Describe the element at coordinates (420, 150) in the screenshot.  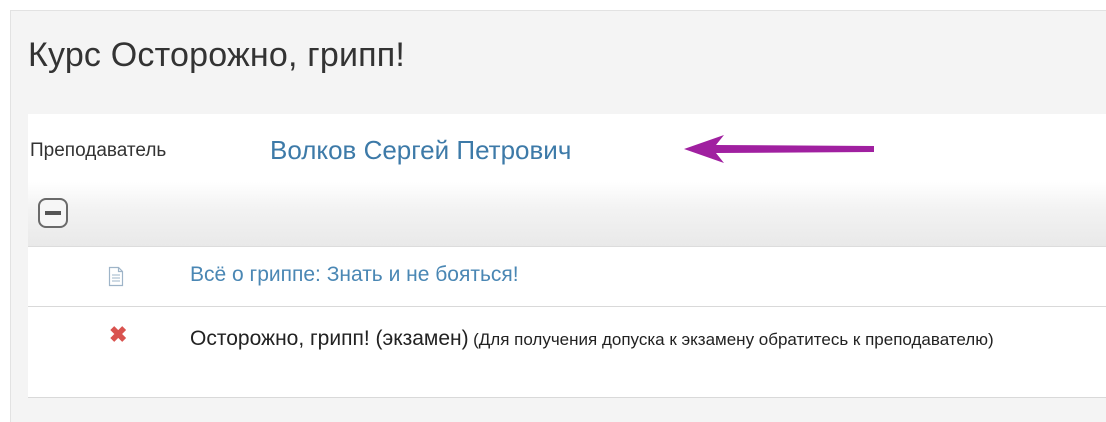
I see `teacher-name-link: Волков Сергей Петрович` at that location.